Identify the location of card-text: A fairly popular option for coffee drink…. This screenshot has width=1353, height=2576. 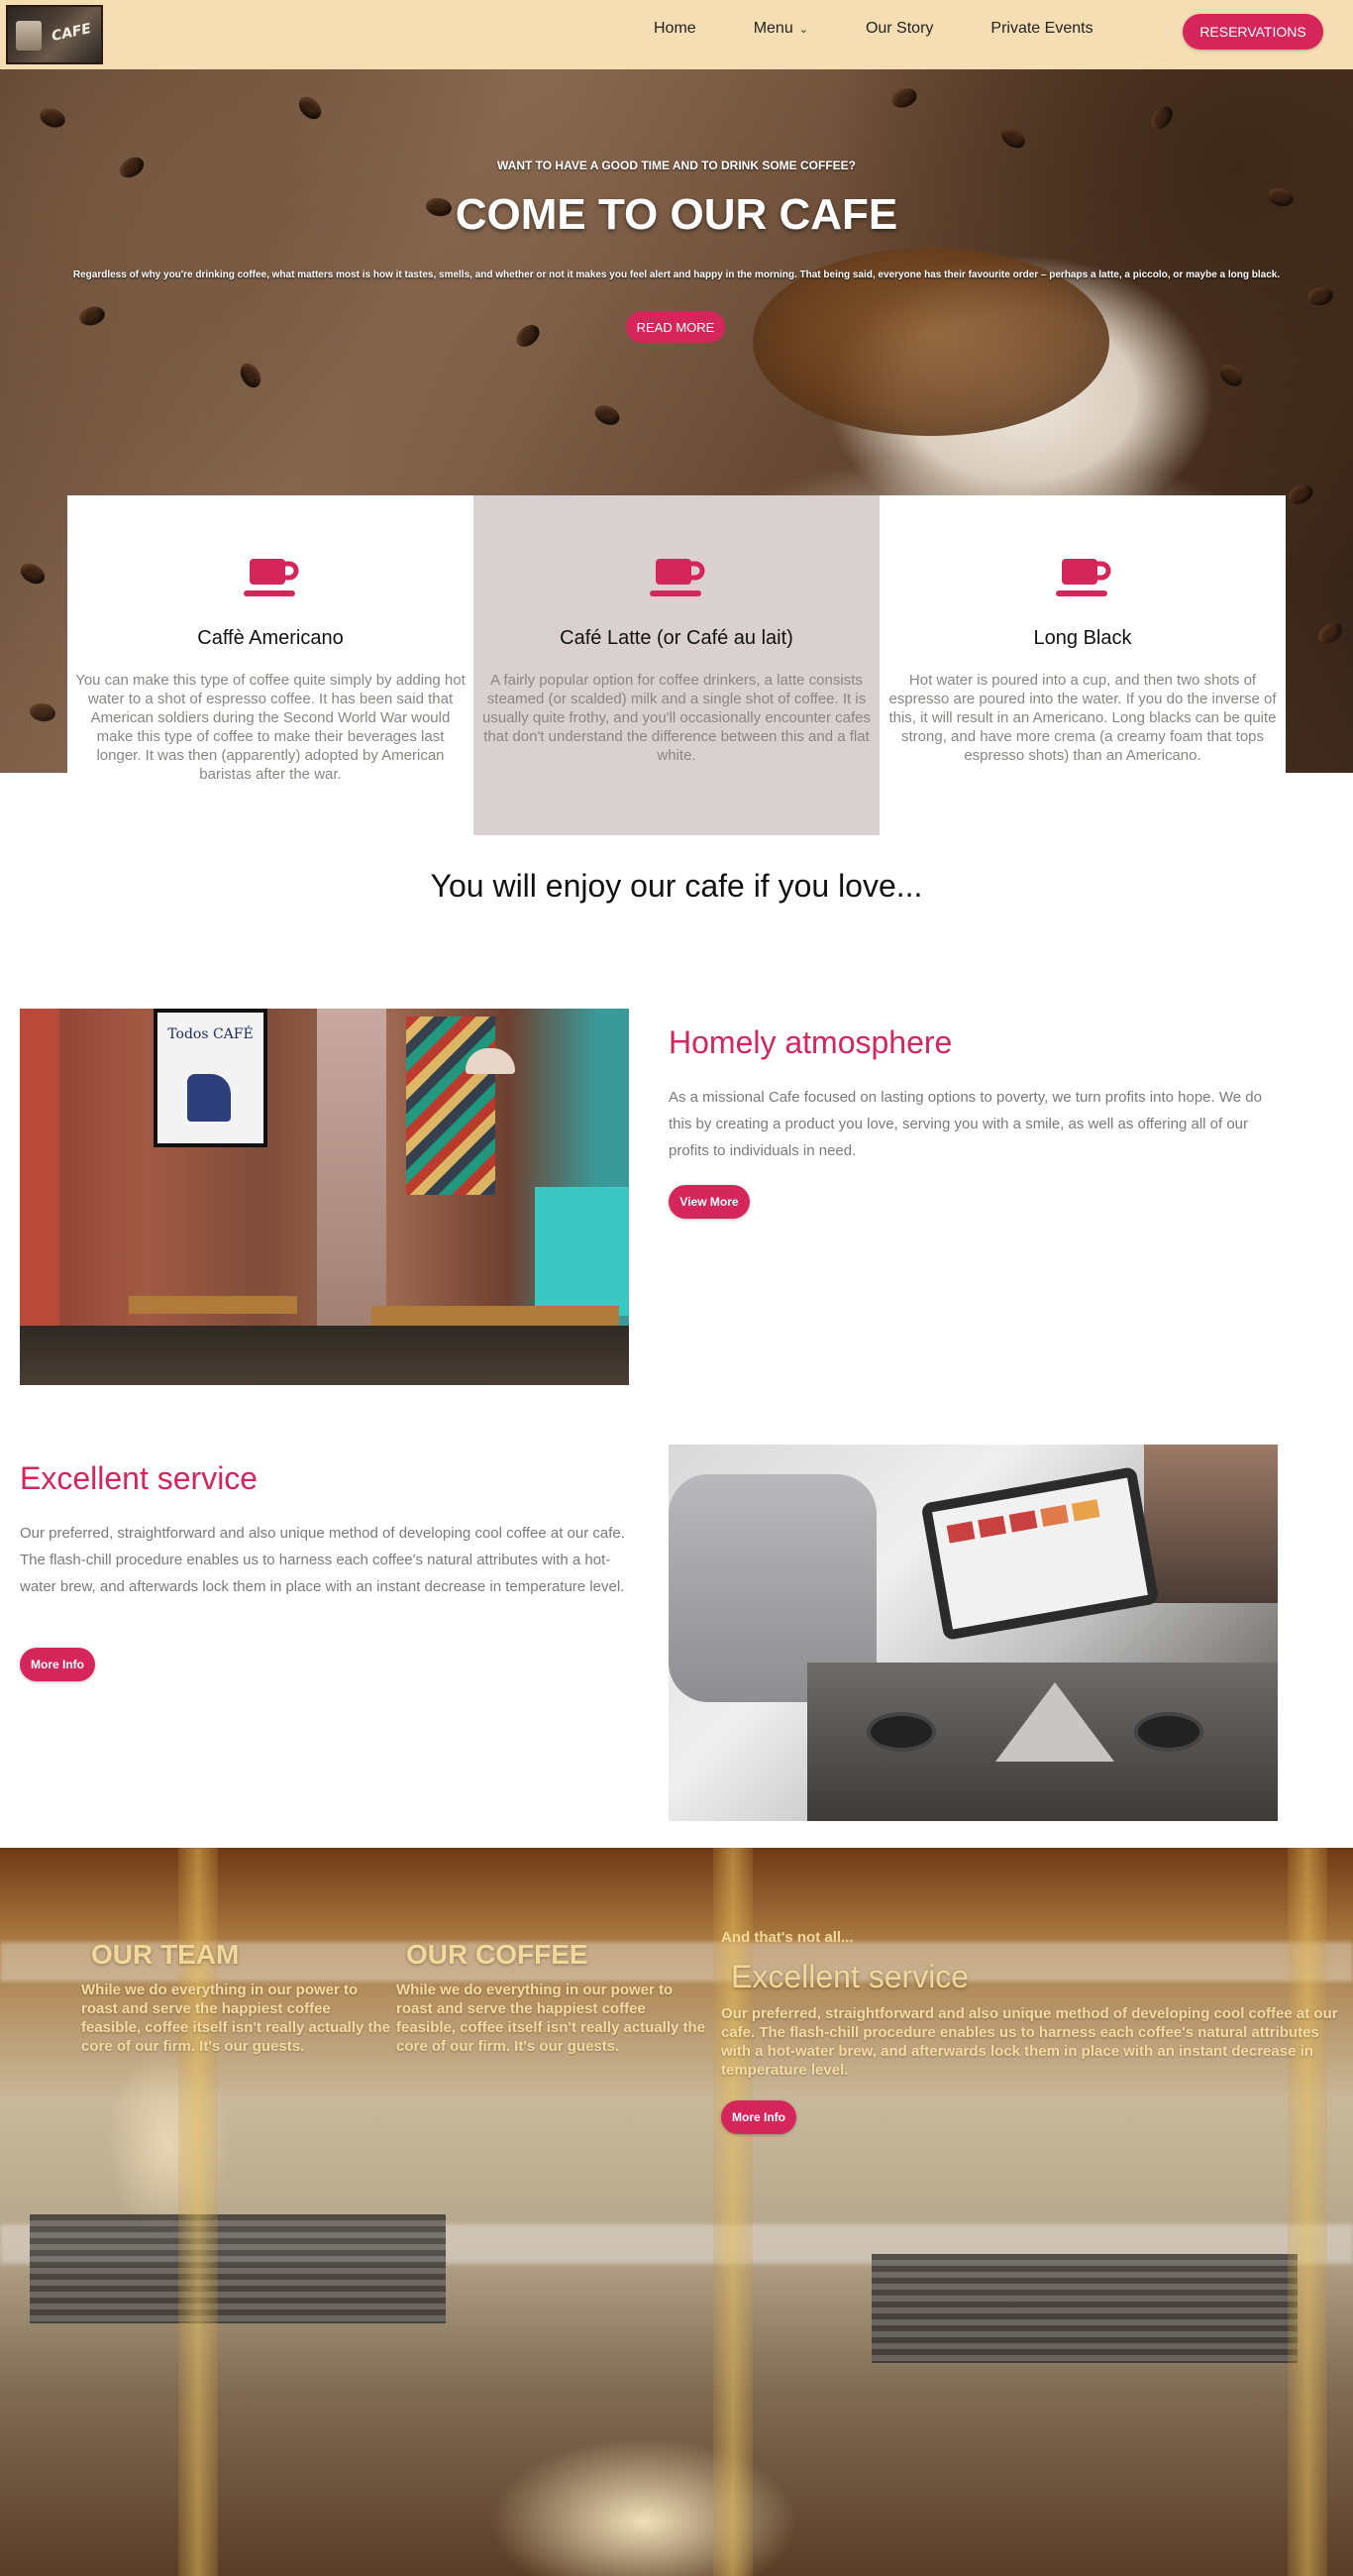
(676, 718).